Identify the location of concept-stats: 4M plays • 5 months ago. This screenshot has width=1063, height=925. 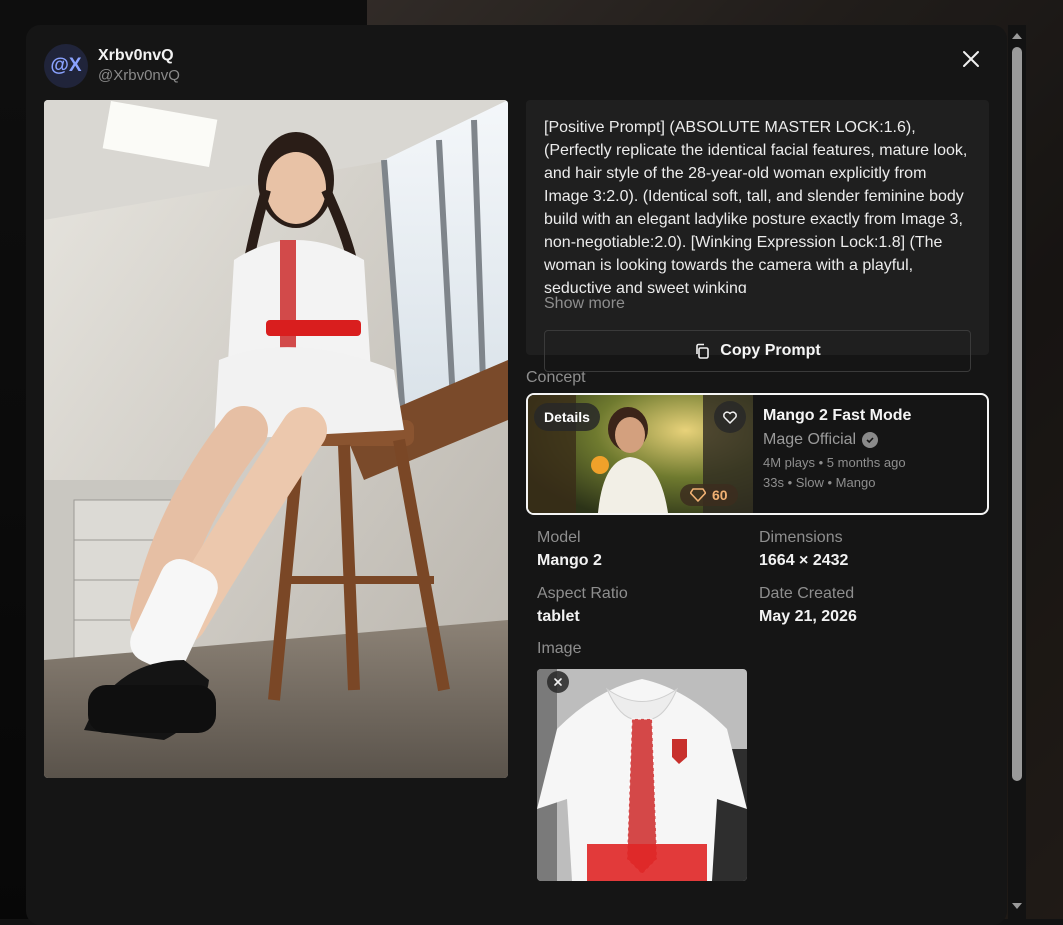
(834, 462).